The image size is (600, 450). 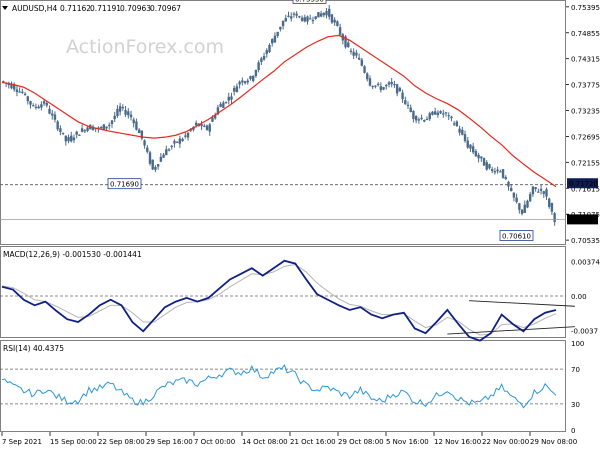 What do you see at coordinates (585, 112) in the screenshot?
I see `price-tick-label: 0.73235` at bounding box center [585, 112].